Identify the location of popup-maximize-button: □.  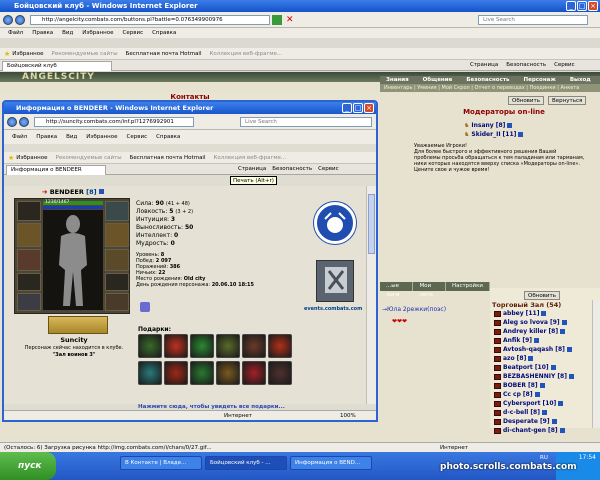
(358, 108).